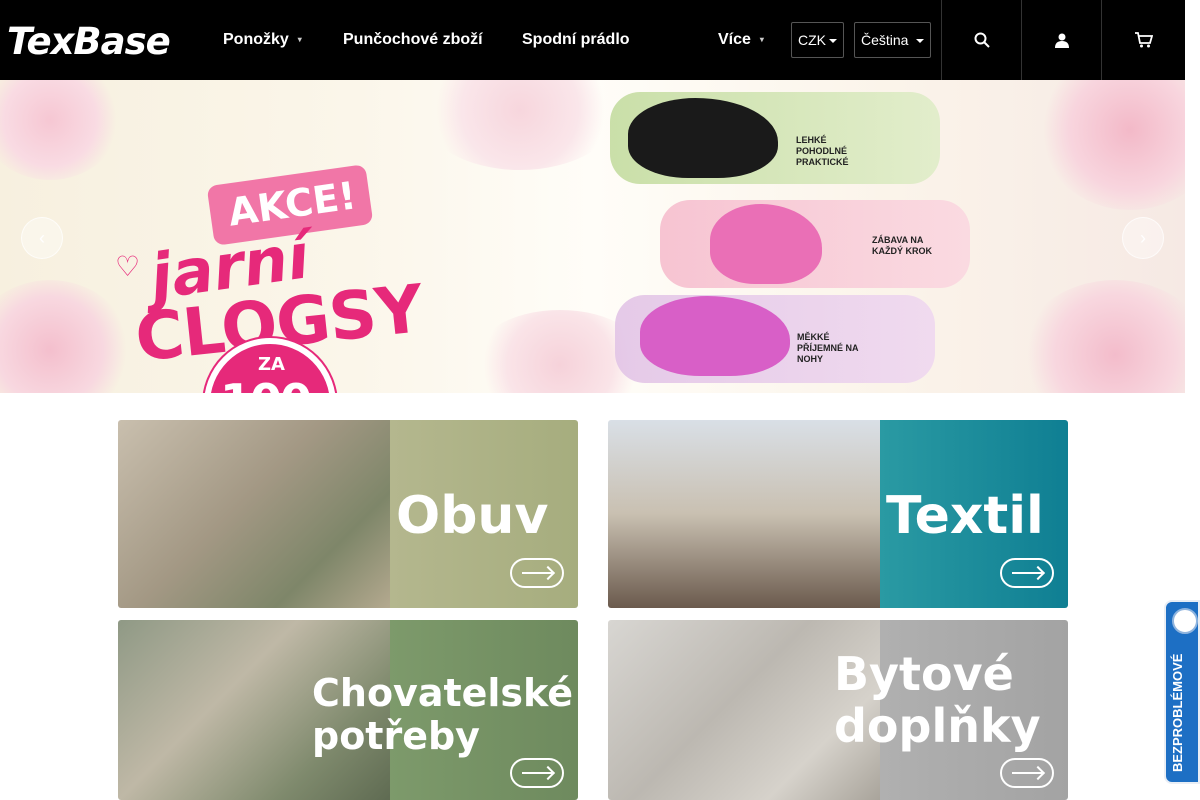  Describe the element at coordinates (443, 714) in the screenshot. I see `category-title: Chovatelské potřeby` at that location.